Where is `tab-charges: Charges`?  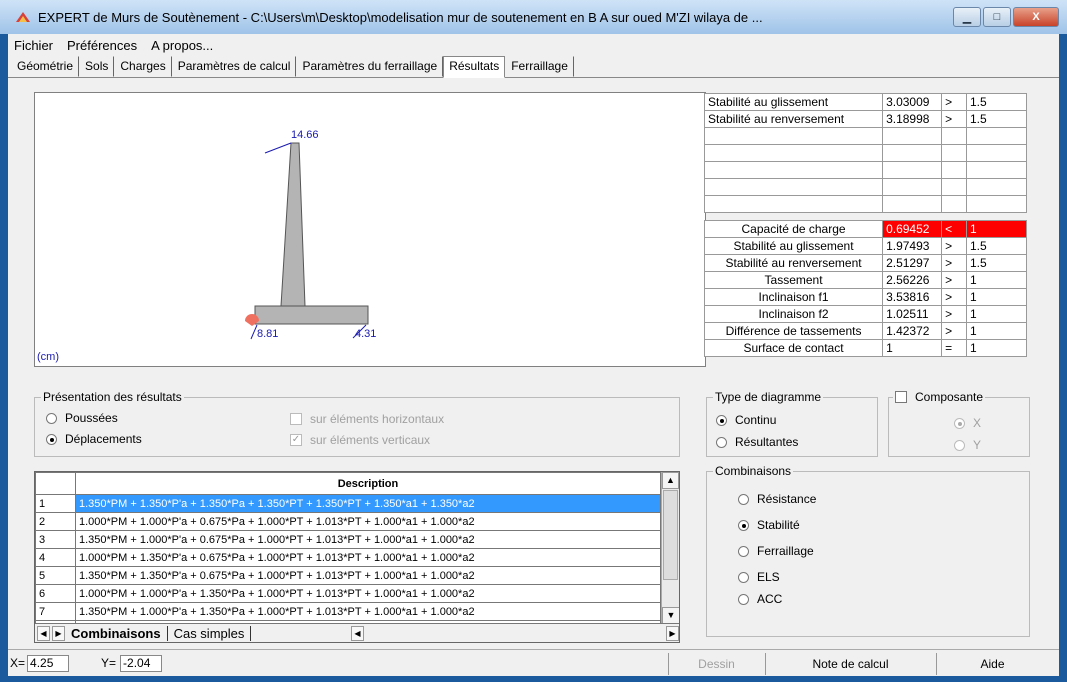 tab-charges: Charges is located at coordinates (143, 66).